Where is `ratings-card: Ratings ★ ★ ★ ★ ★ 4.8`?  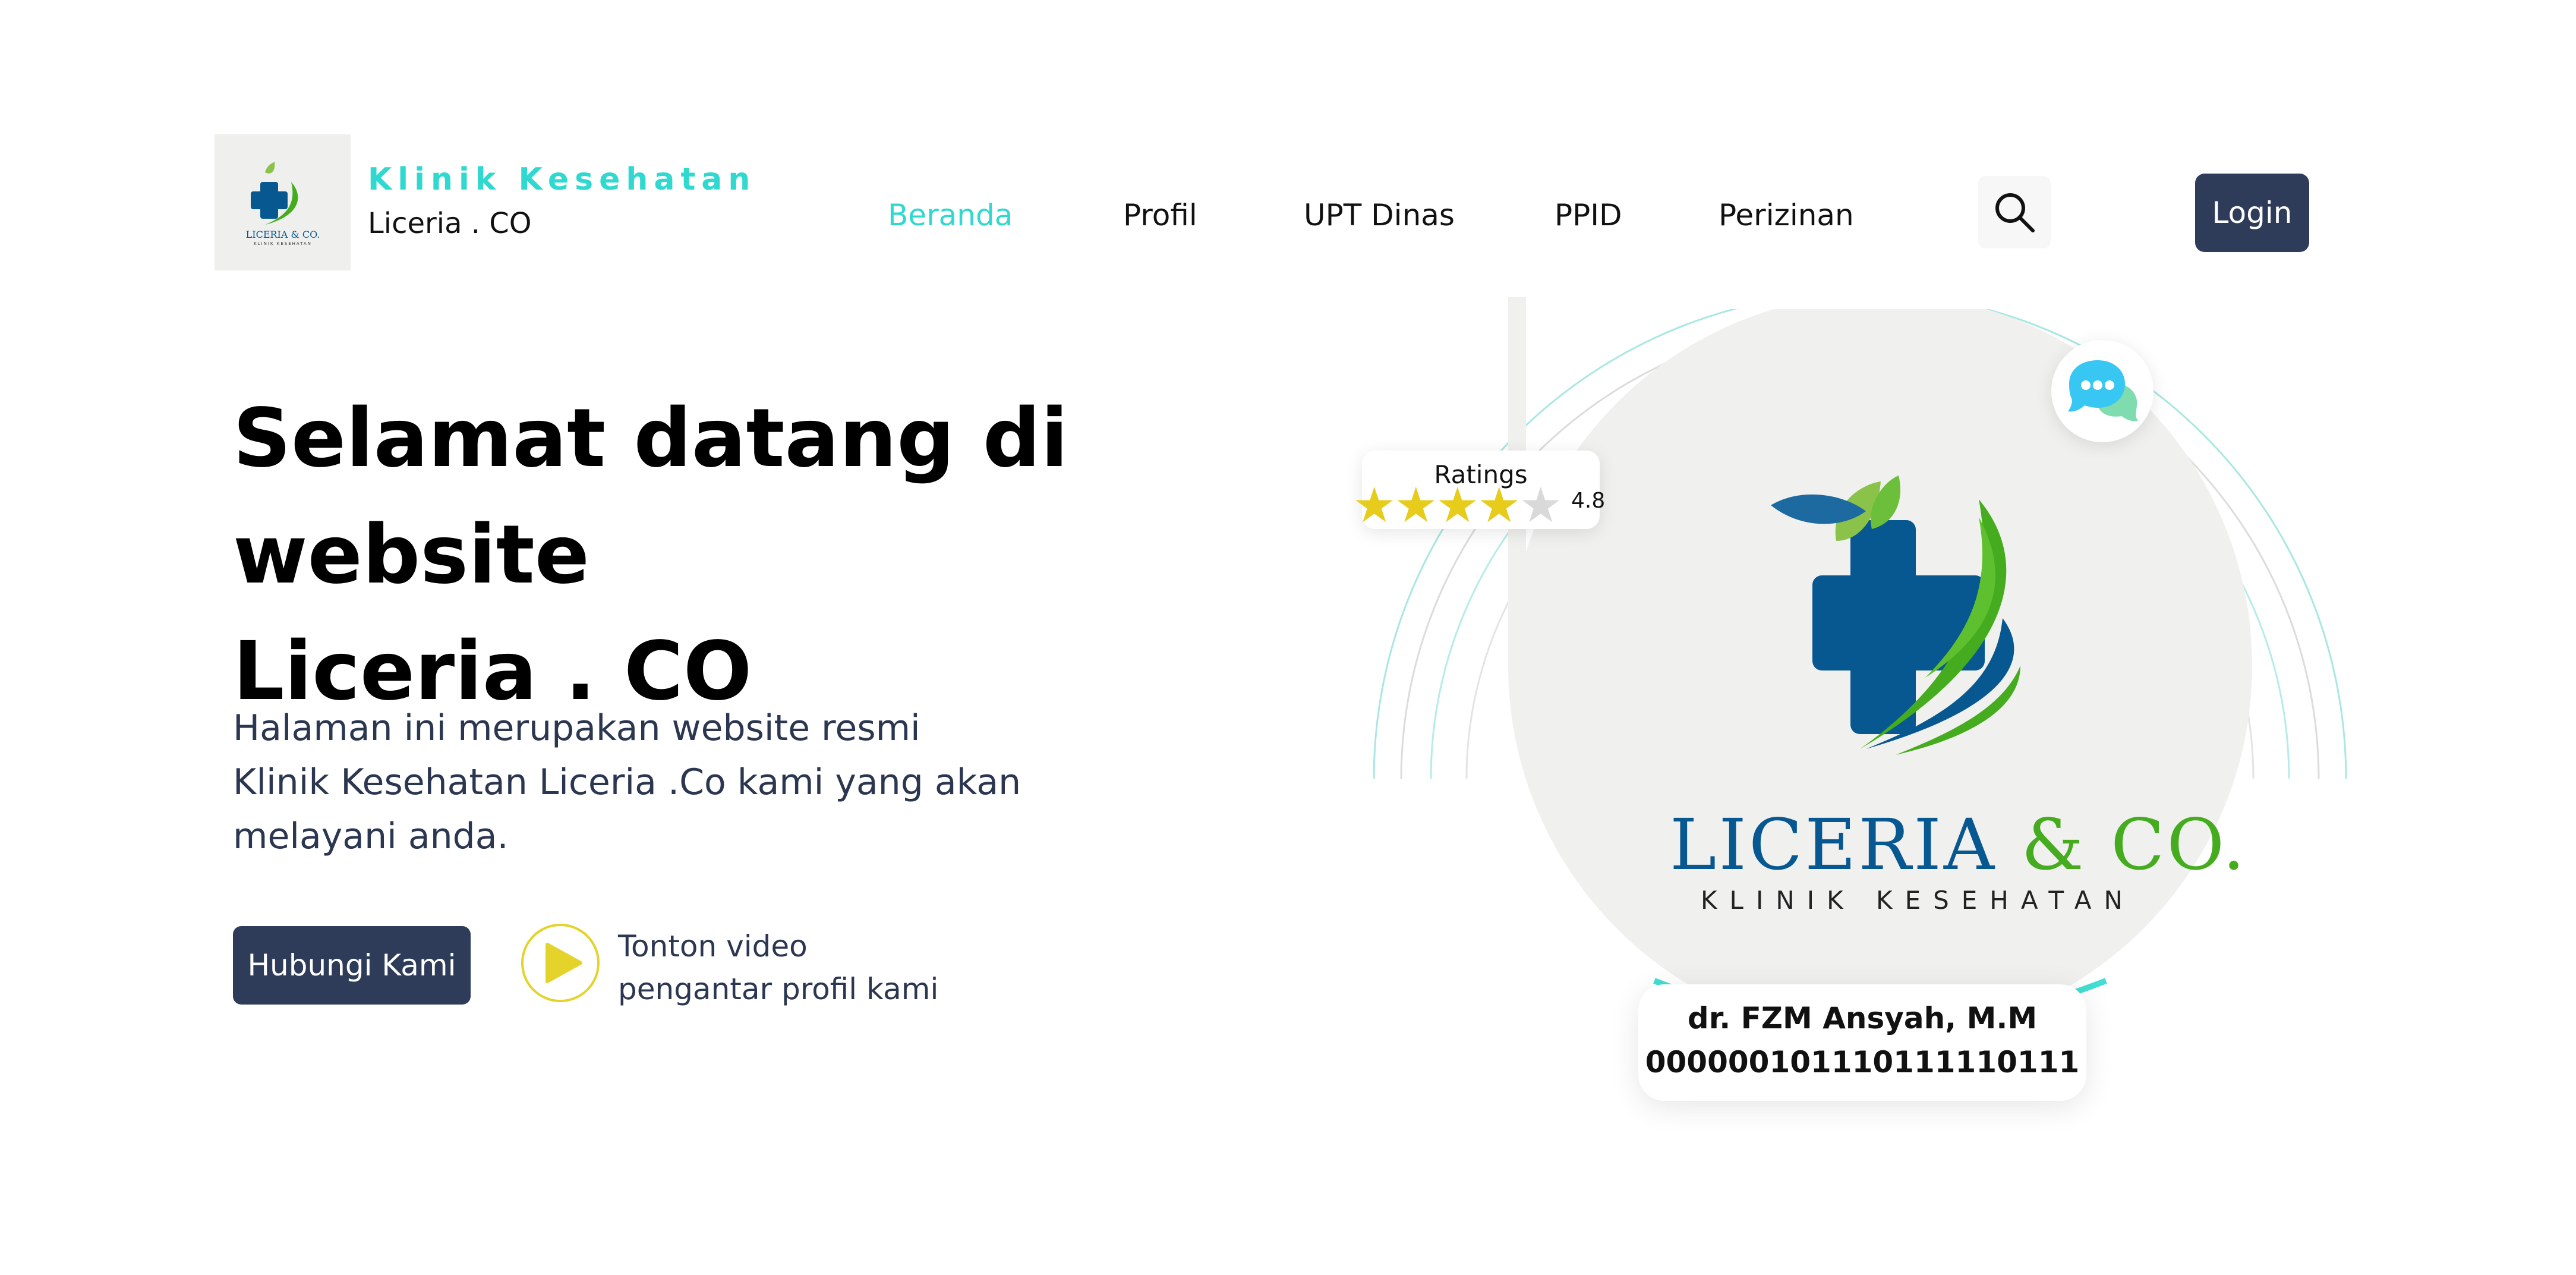 ratings-card: Ratings ★ ★ ★ ★ ★ 4.8 is located at coordinates (1479, 490).